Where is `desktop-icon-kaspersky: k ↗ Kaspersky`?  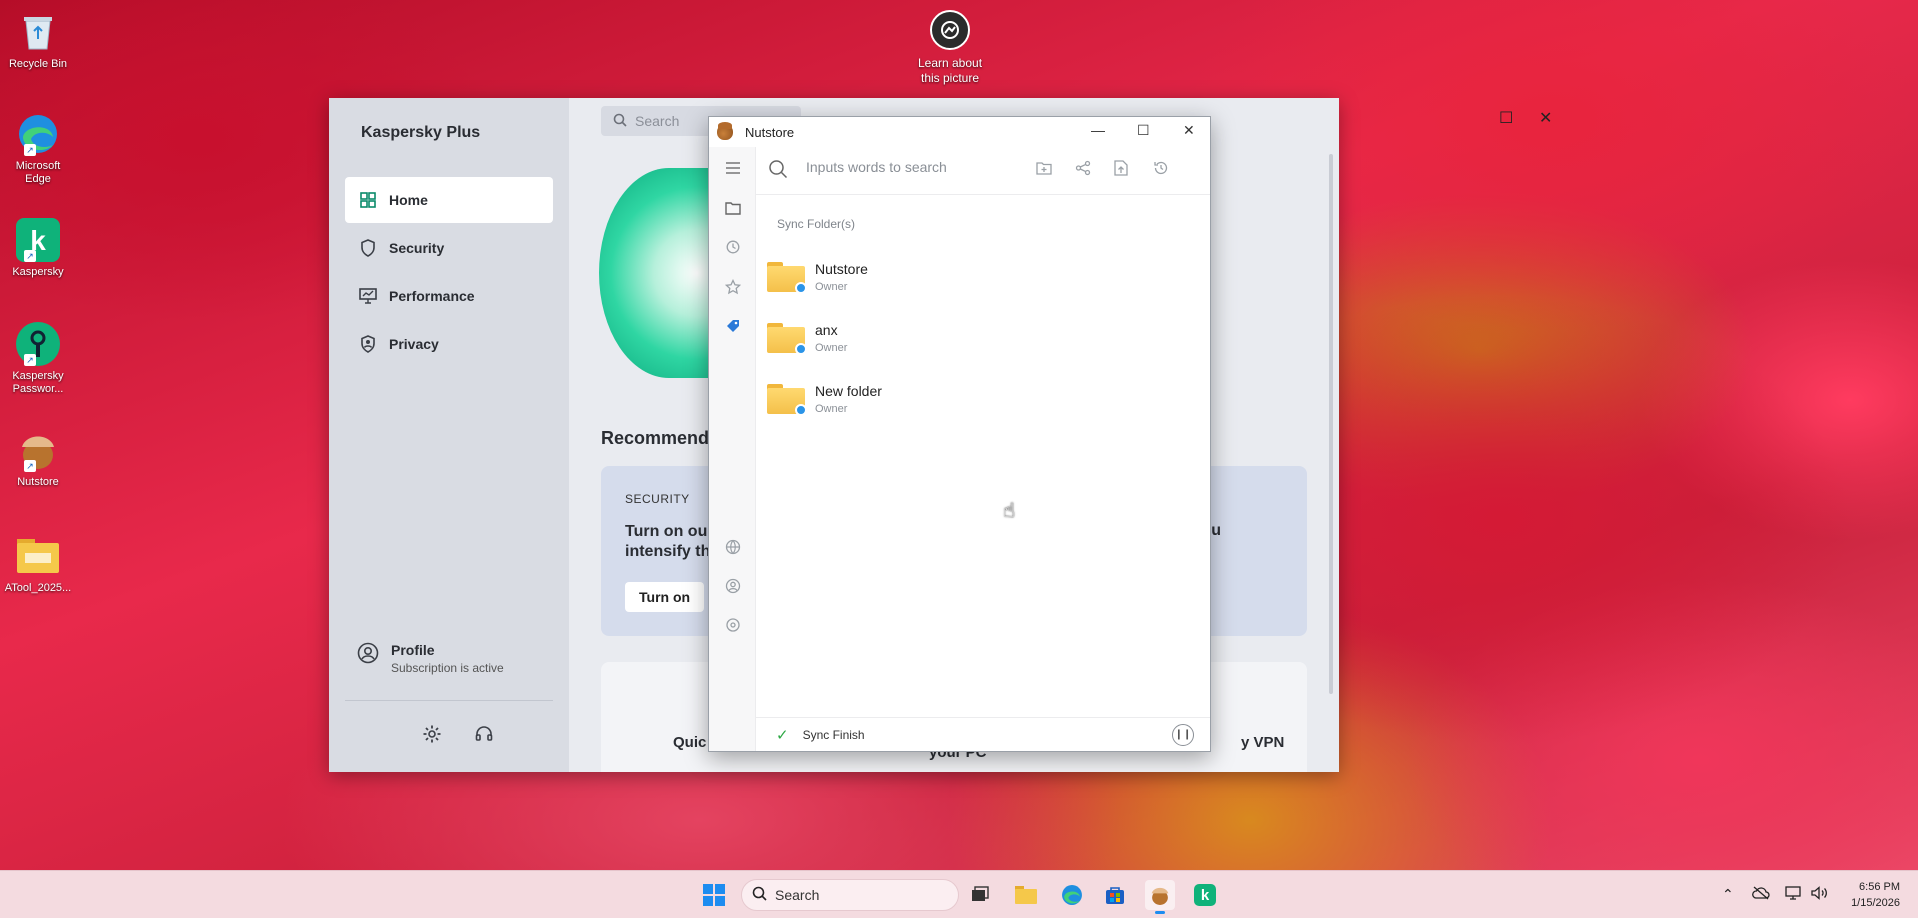 desktop-icon-kaspersky: k ↗ Kaspersky is located at coordinates (38, 248).